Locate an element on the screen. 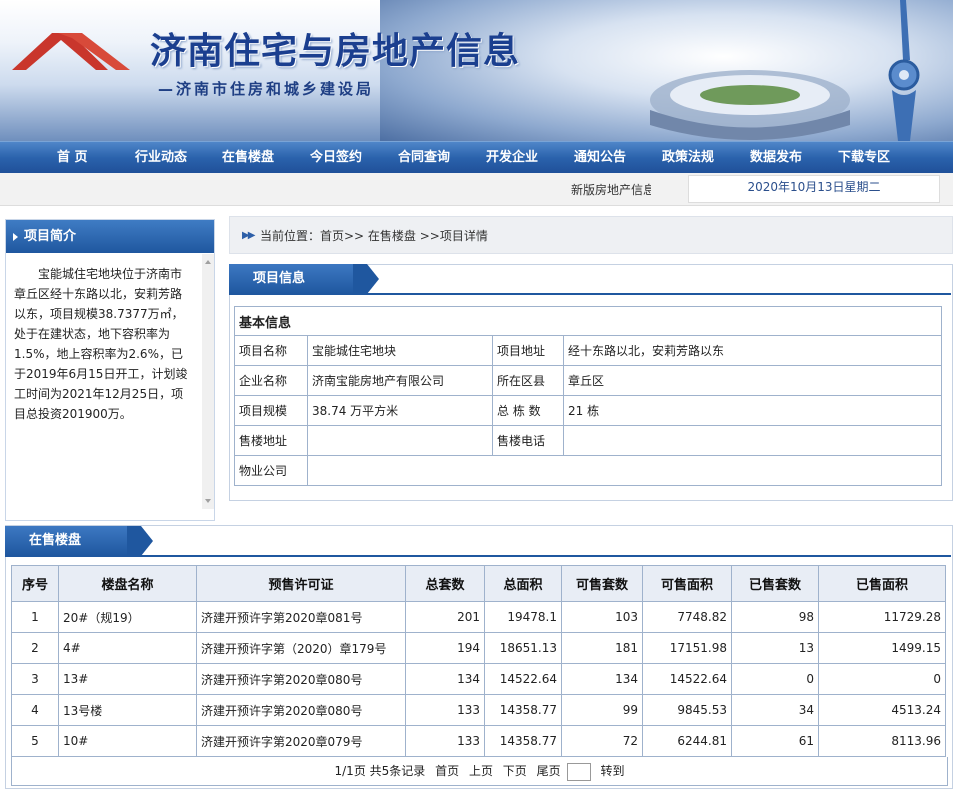 The image size is (953, 789). double-arrow-icon: ▶▶ is located at coordinates (248, 235).